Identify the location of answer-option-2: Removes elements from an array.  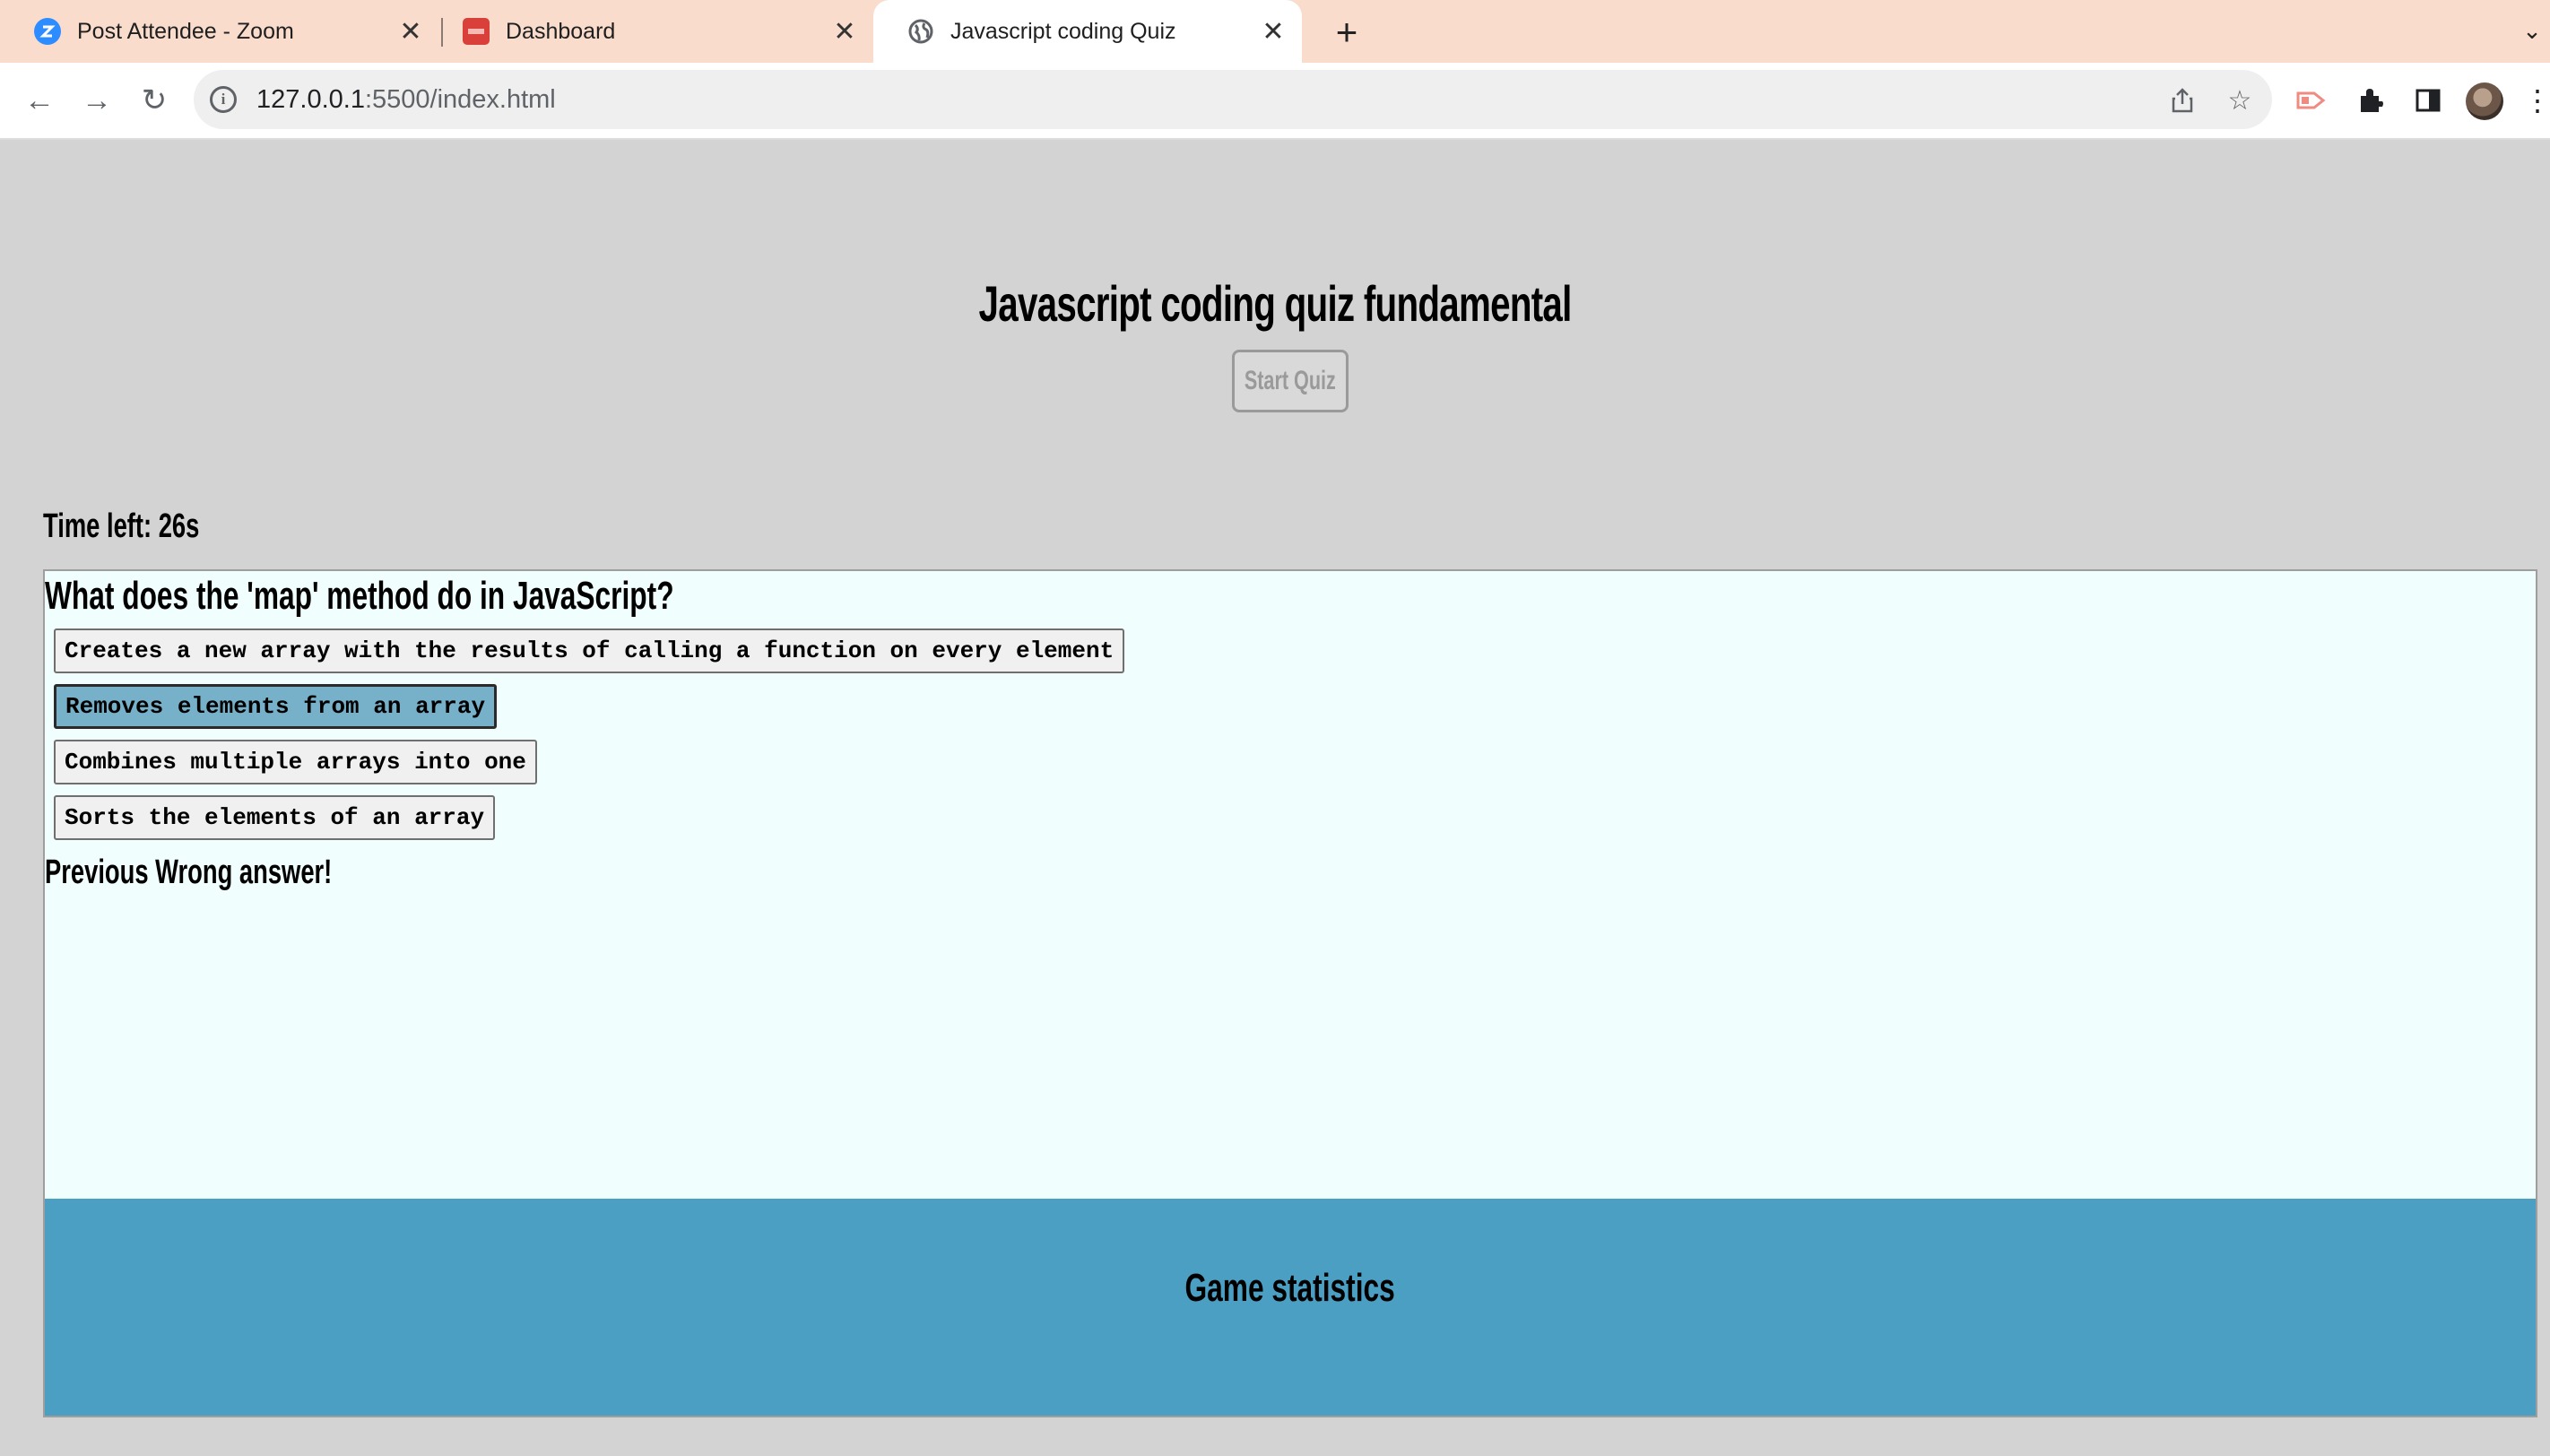
(276, 707).